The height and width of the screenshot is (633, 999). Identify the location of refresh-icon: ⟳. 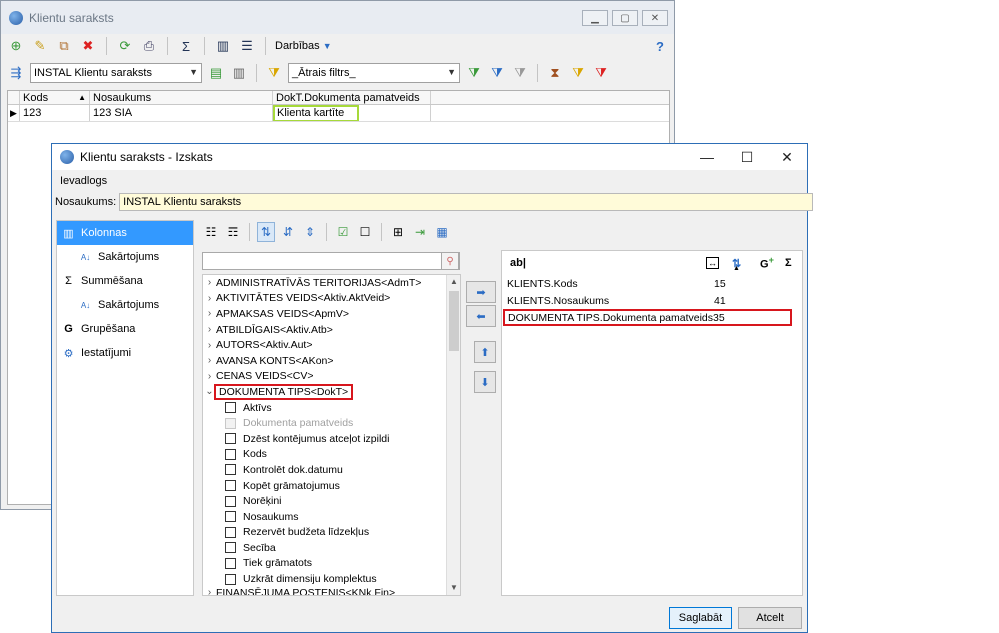
(125, 46).